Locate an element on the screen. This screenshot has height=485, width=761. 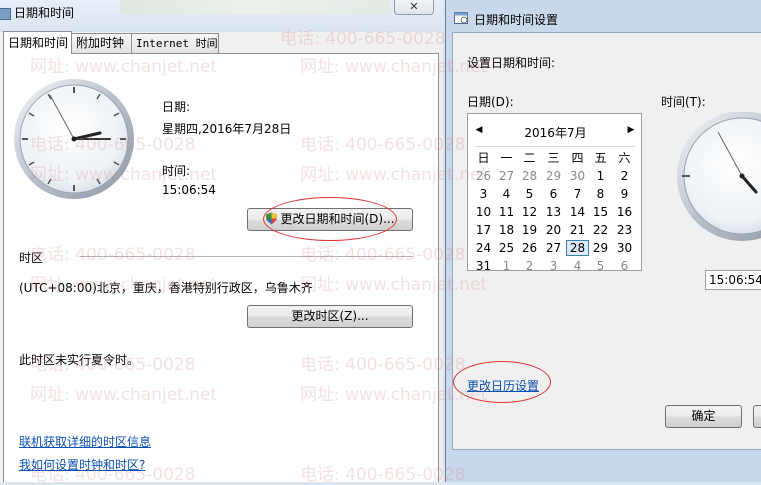
calendar-day: 16 is located at coordinates (624, 212).